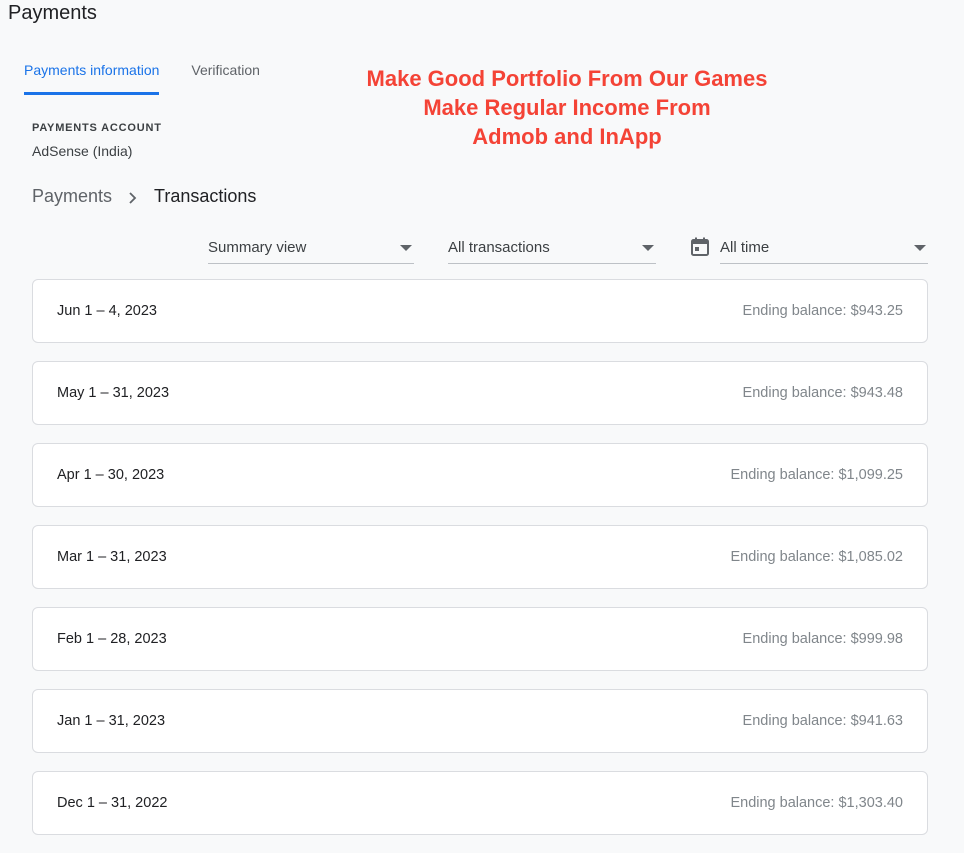 The height and width of the screenshot is (853, 964). Describe the element at coordinates (822, 721) in the screenshot. I see `transaction-ending-balance: Ending balance: $941.63` at that location.